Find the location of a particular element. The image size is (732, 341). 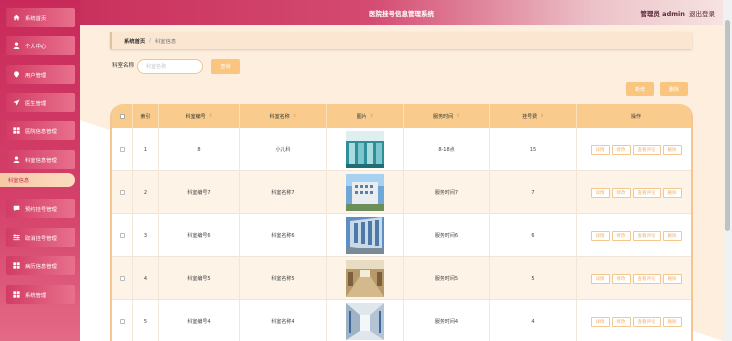

cell-index: 5 is located at coordinates (146, 320).